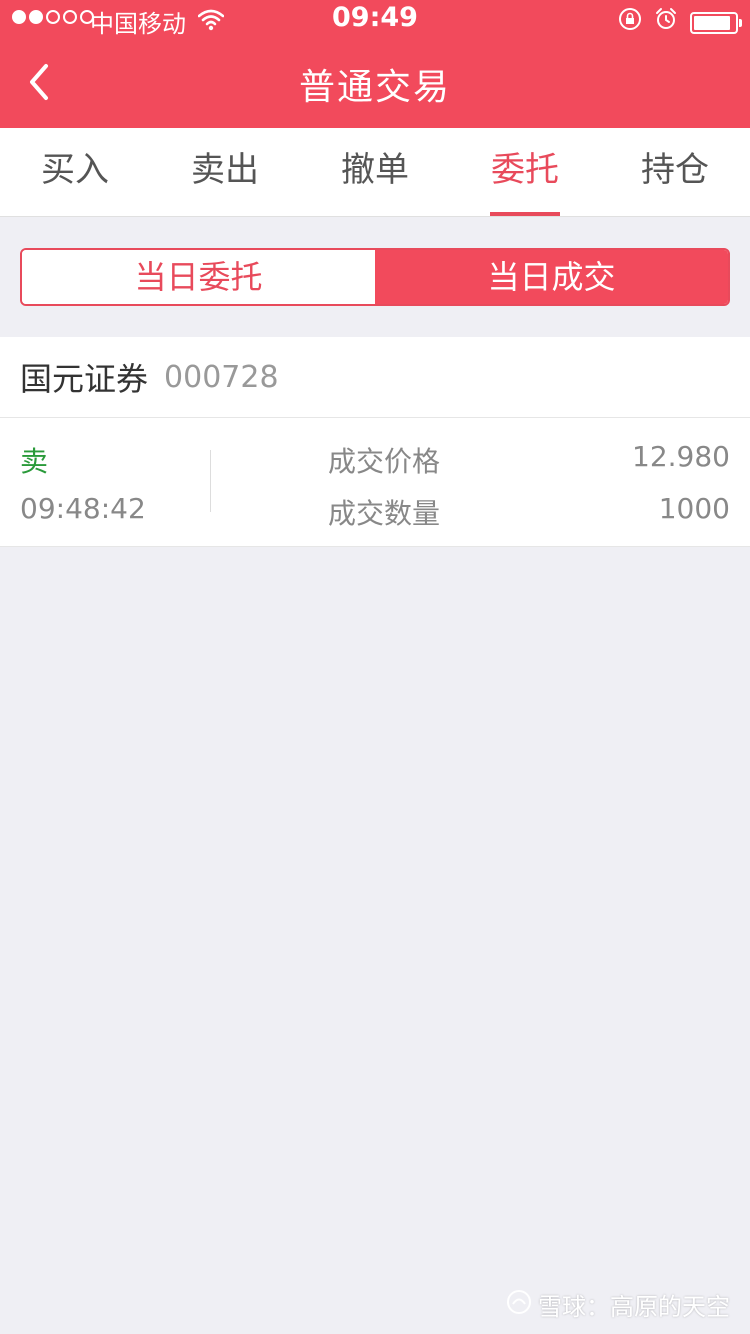 This screenshot has width=750, height=1334. What do you see at coordinates (525, 172) in the screenshot?
I see `tab-orders: 委托` at bounding box center [525, 172].